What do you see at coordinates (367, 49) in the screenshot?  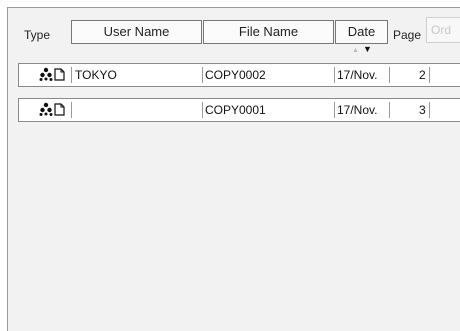 I see `sort-descending-icon: ▼` at bounding box center [367, 49].